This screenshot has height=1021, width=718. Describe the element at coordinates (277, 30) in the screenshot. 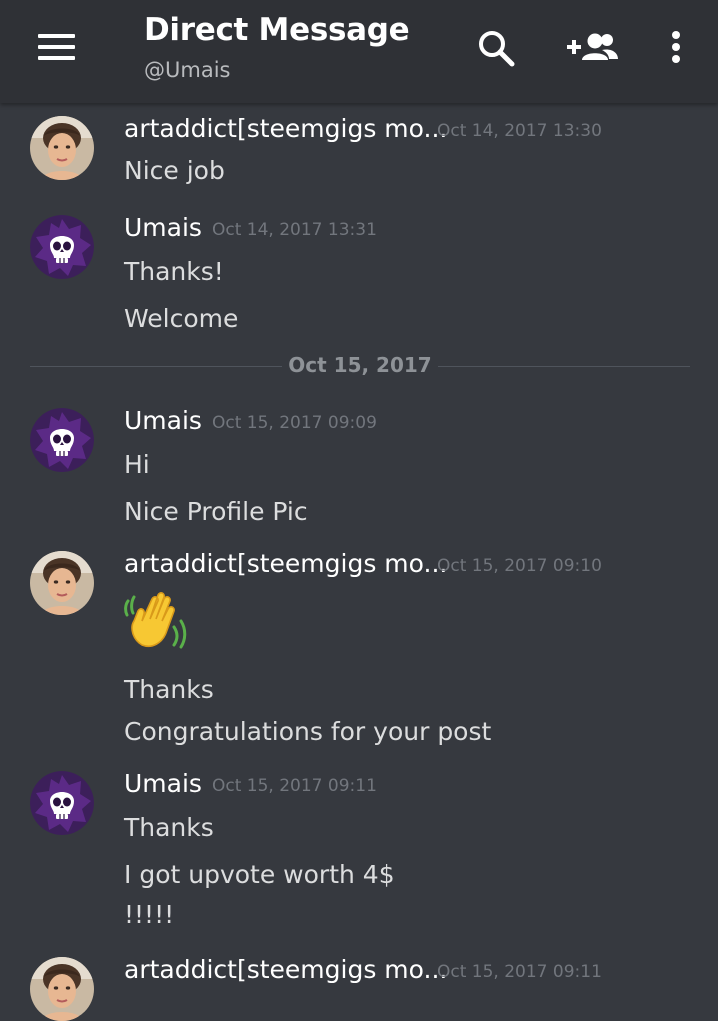

I see `page-title: Direct Message` at that location.